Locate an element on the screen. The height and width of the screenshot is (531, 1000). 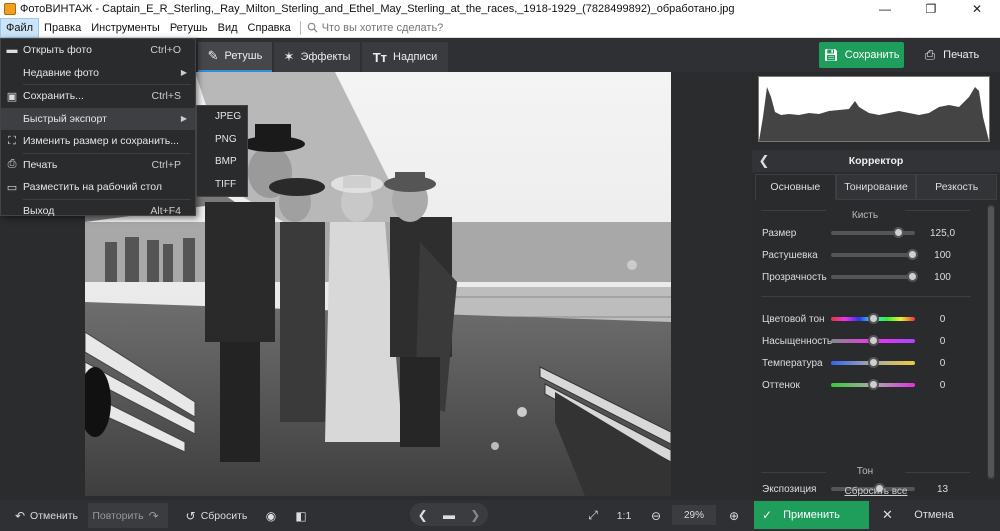
slider-color-3: Оттенок 0 is located at coordinates (870, 385).